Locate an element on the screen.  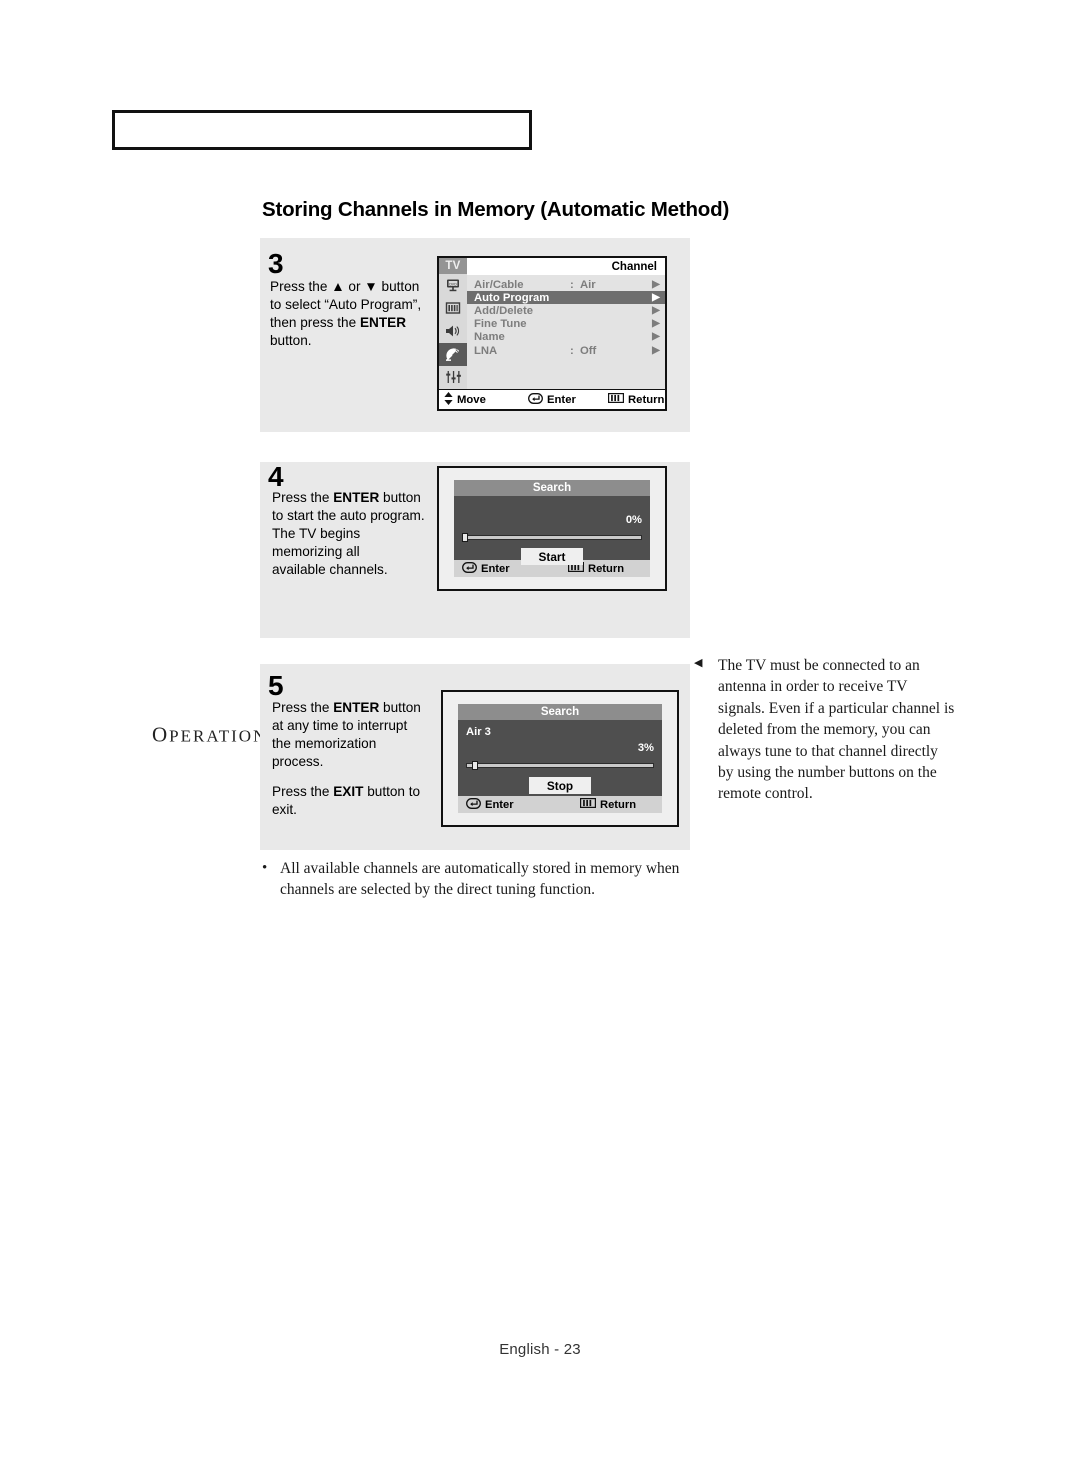
menu-item-fine-tune: Fine Tune ▶ is located at coordinates (566, 324).